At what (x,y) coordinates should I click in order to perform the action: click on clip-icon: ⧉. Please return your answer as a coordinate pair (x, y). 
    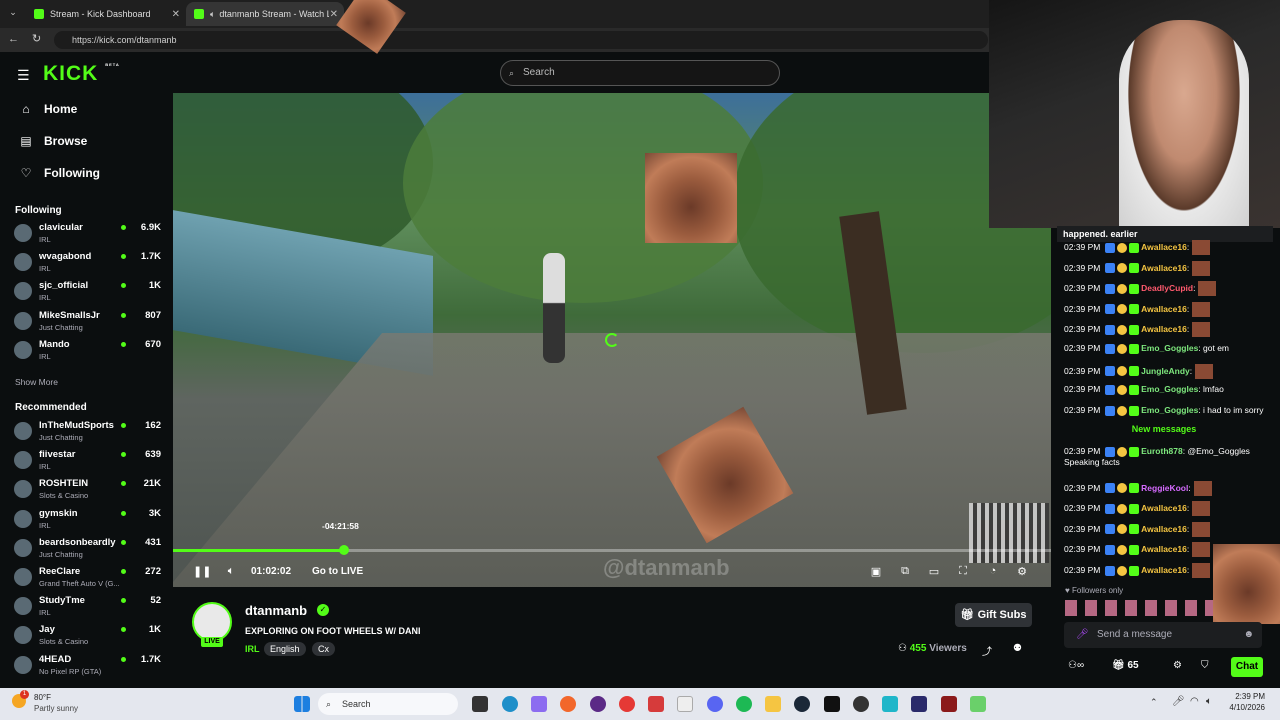
    Looking at the image, I should click on (905, 572).